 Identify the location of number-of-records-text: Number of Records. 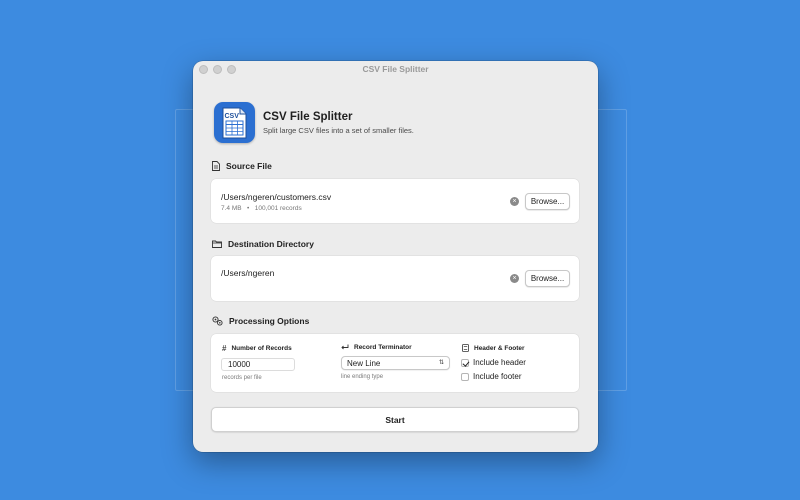
(261, 348).